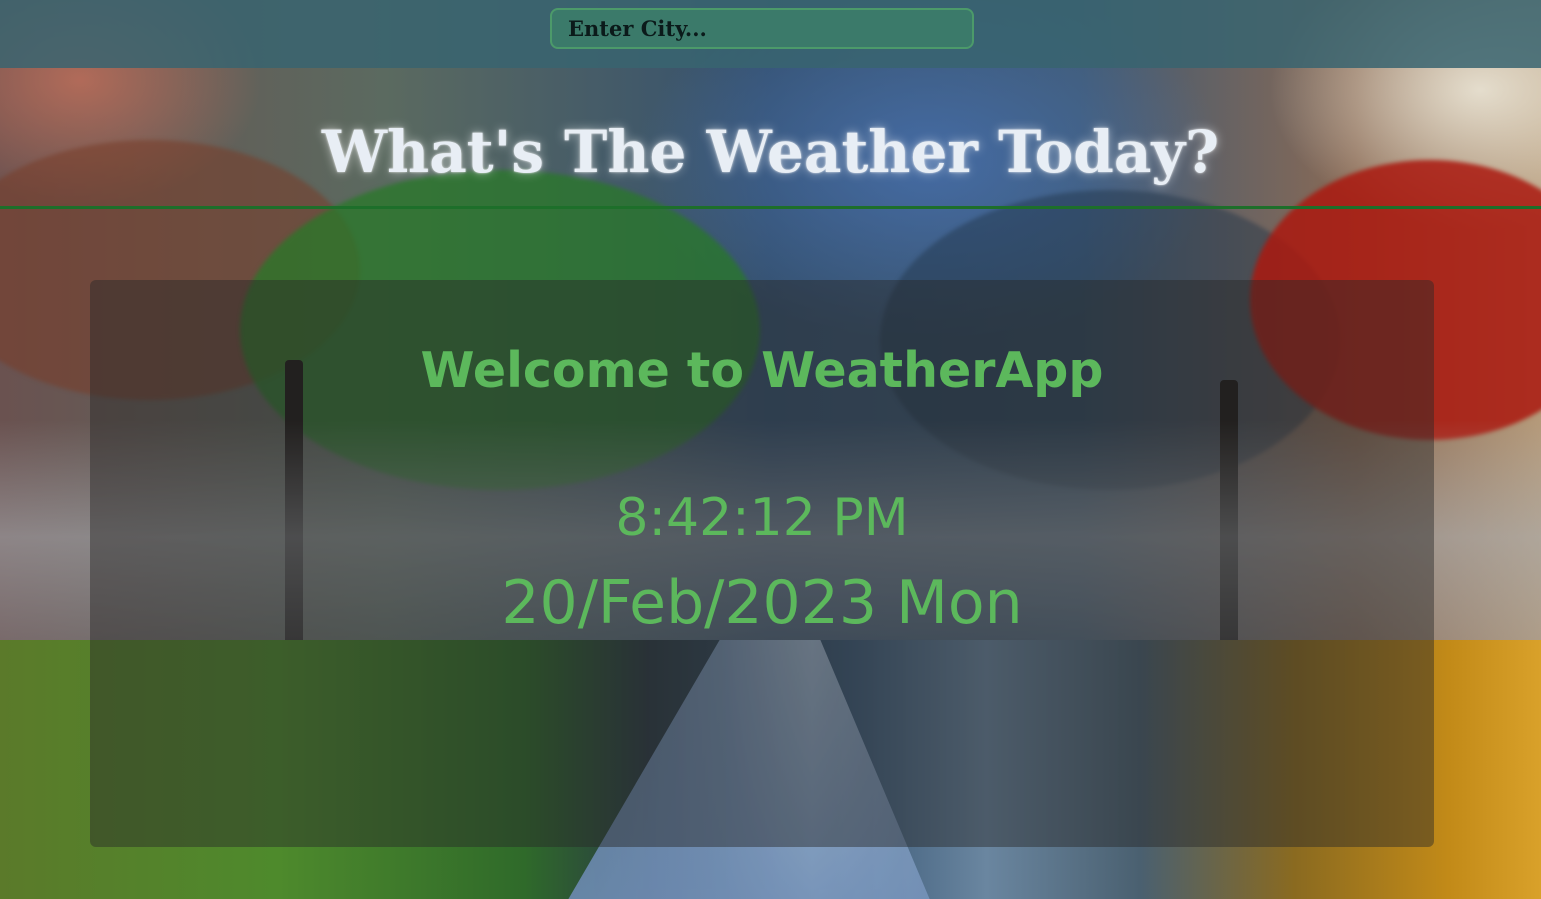 The width and height of the screenshot is (1541, 899). Describe the element at coordinates (770, 152) in the screenshot. I see `page-title: What's The Weather Today?` at that location.